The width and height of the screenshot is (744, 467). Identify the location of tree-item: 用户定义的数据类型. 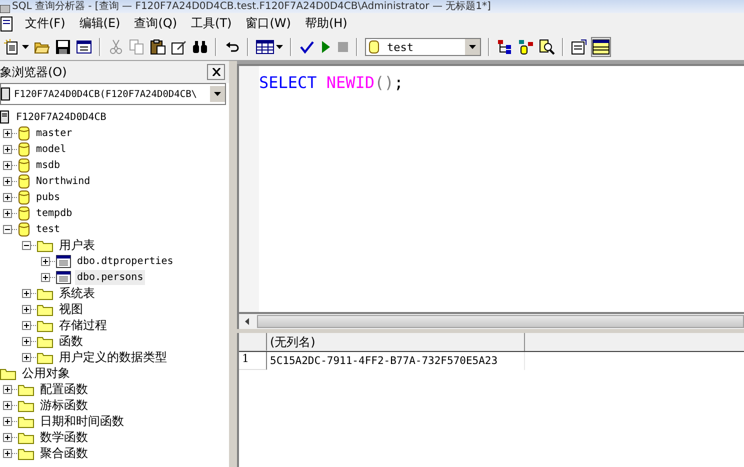
(113, 357).